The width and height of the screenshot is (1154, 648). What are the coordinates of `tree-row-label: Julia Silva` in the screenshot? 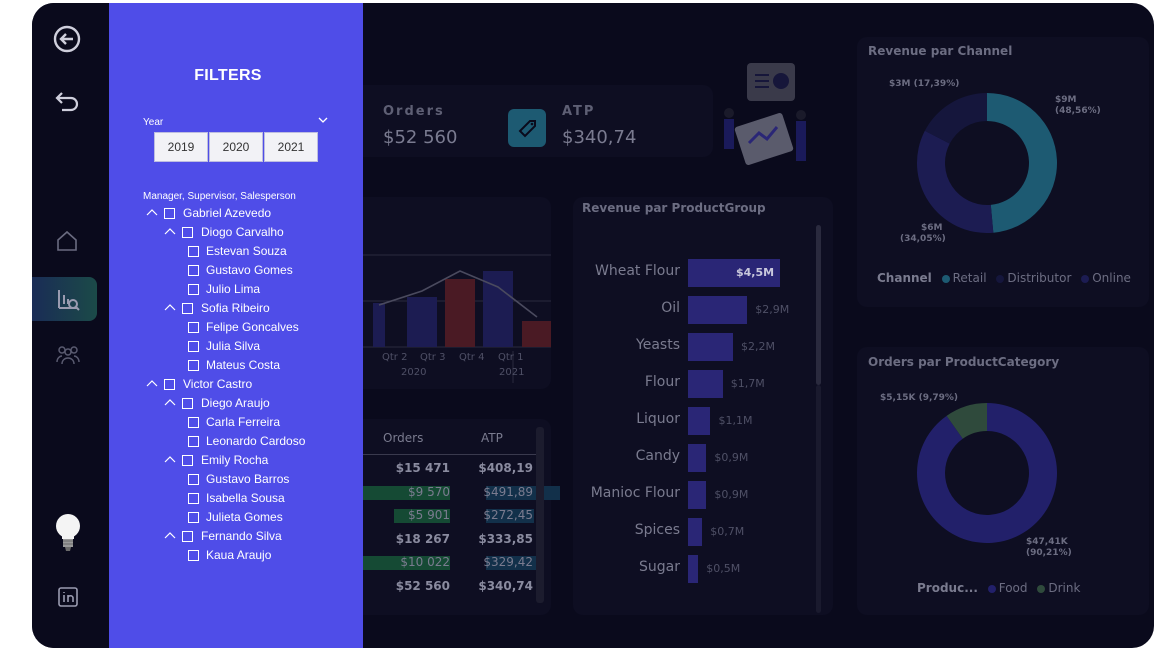 It's located at (233, 346).